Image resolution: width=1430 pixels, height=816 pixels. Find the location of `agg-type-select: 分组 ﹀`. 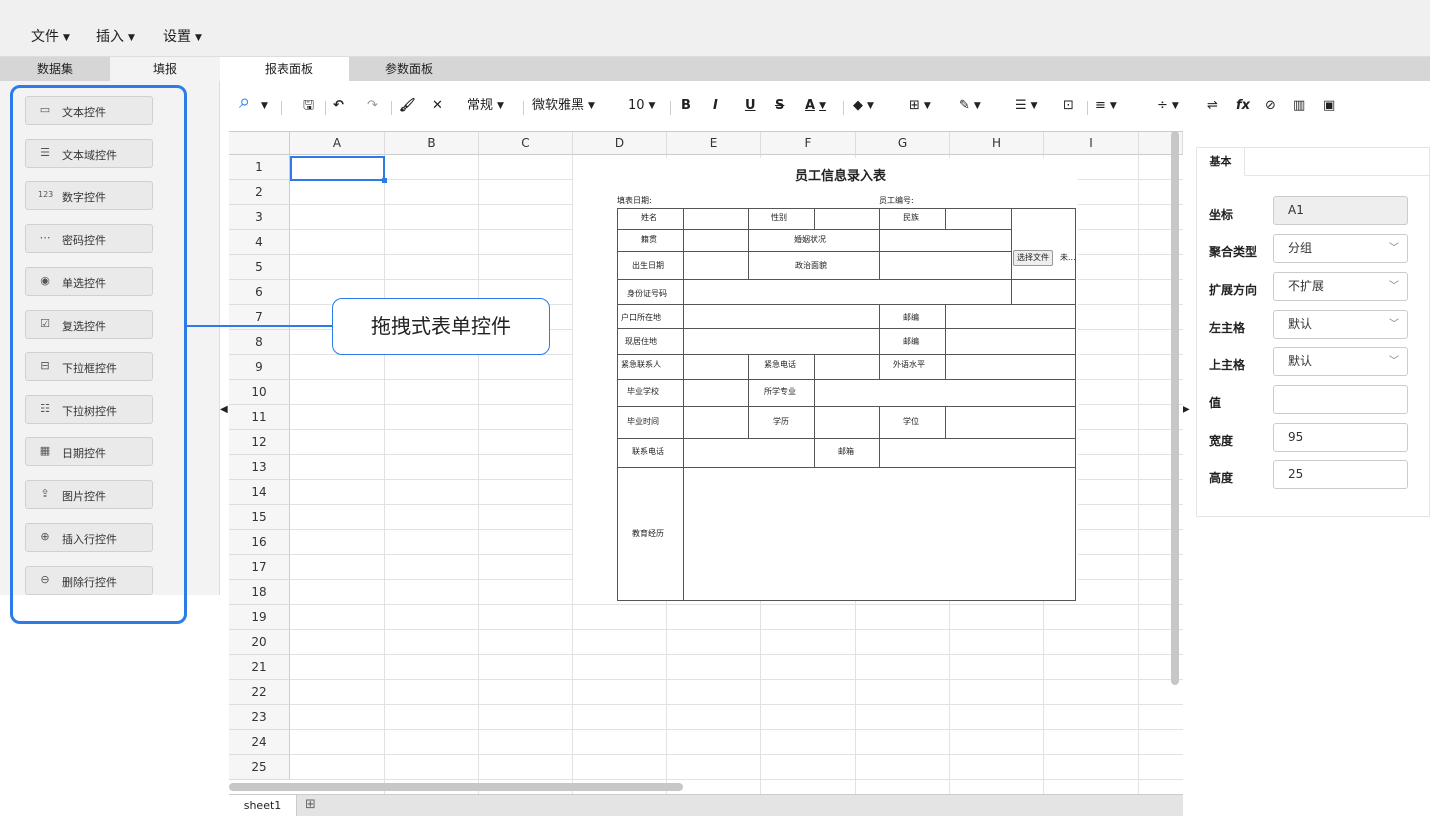

agg-type-select: 分组 ﹀ is located at coordinates (1340, 248).